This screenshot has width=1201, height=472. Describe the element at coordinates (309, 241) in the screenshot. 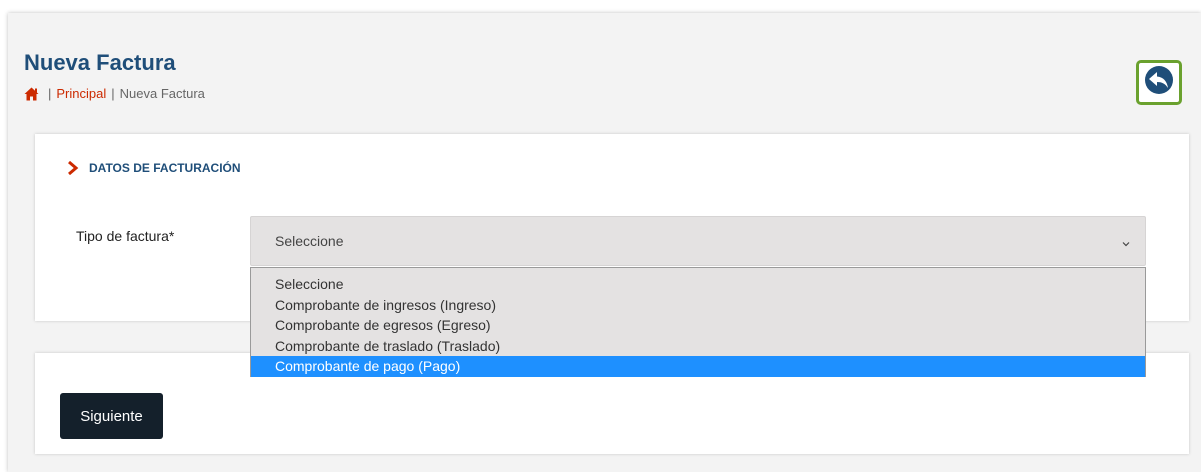

I see `select-value: Seleccione` at that location.